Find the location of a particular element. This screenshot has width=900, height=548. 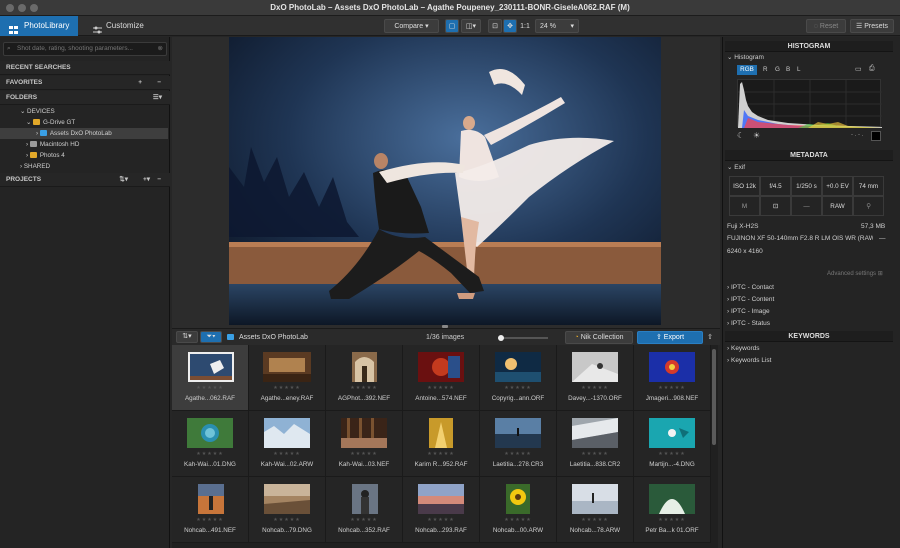

thumbnail-item: ★★★★★ Davey...-1370.ORF is located at coordinates (595, 378).